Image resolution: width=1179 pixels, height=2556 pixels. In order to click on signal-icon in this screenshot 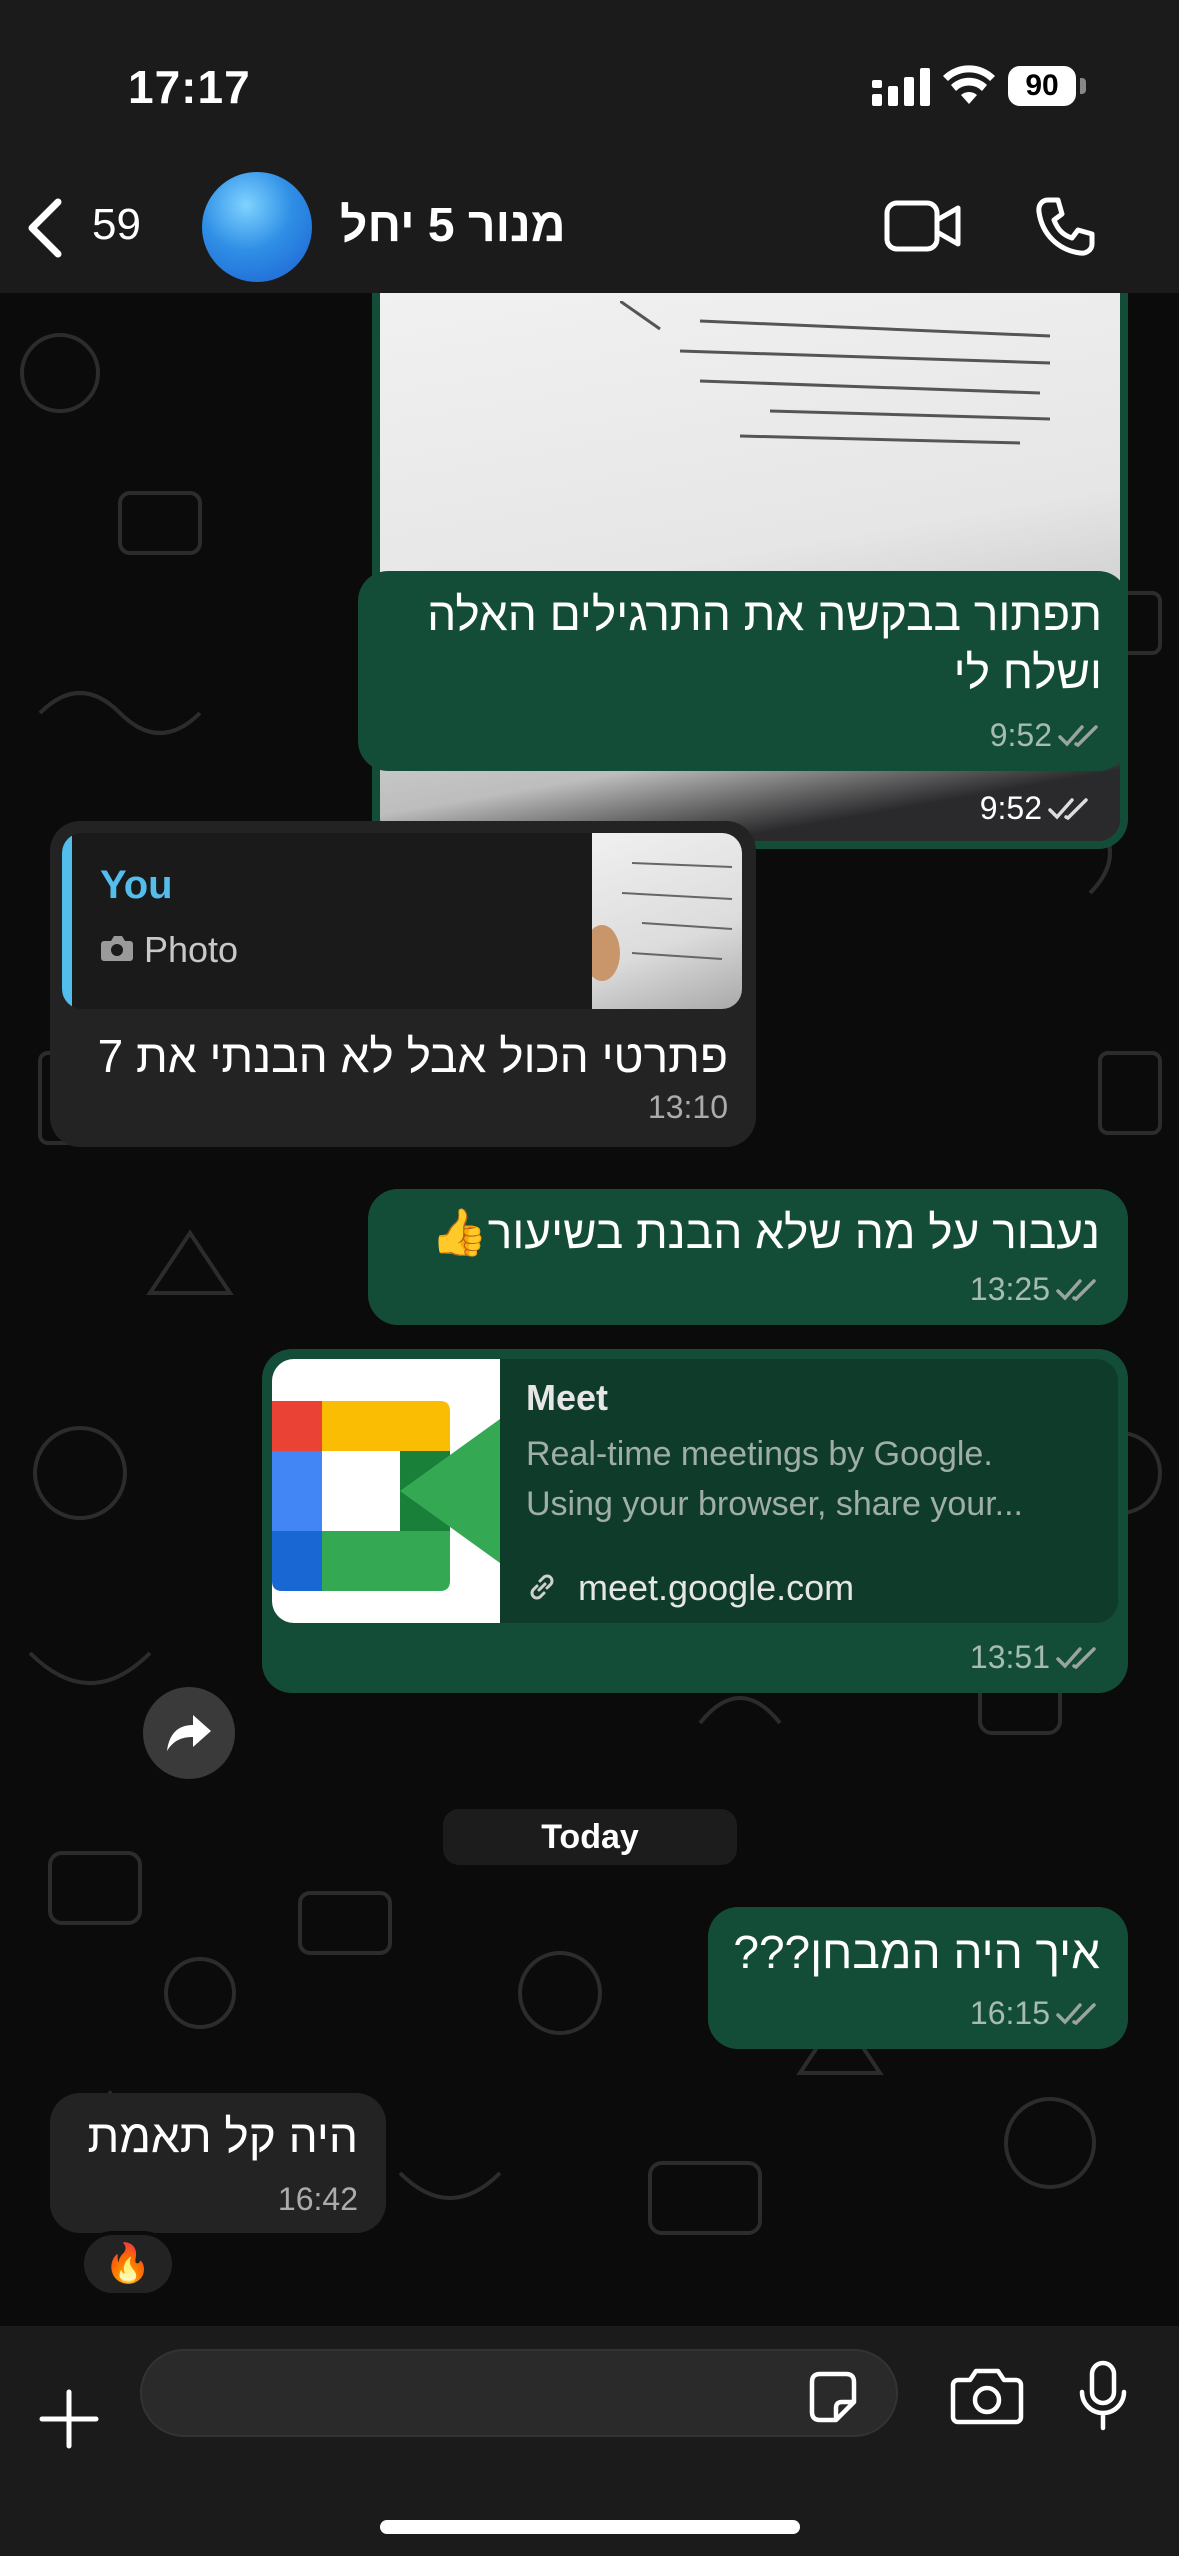, I will do `click(901, 87)`.